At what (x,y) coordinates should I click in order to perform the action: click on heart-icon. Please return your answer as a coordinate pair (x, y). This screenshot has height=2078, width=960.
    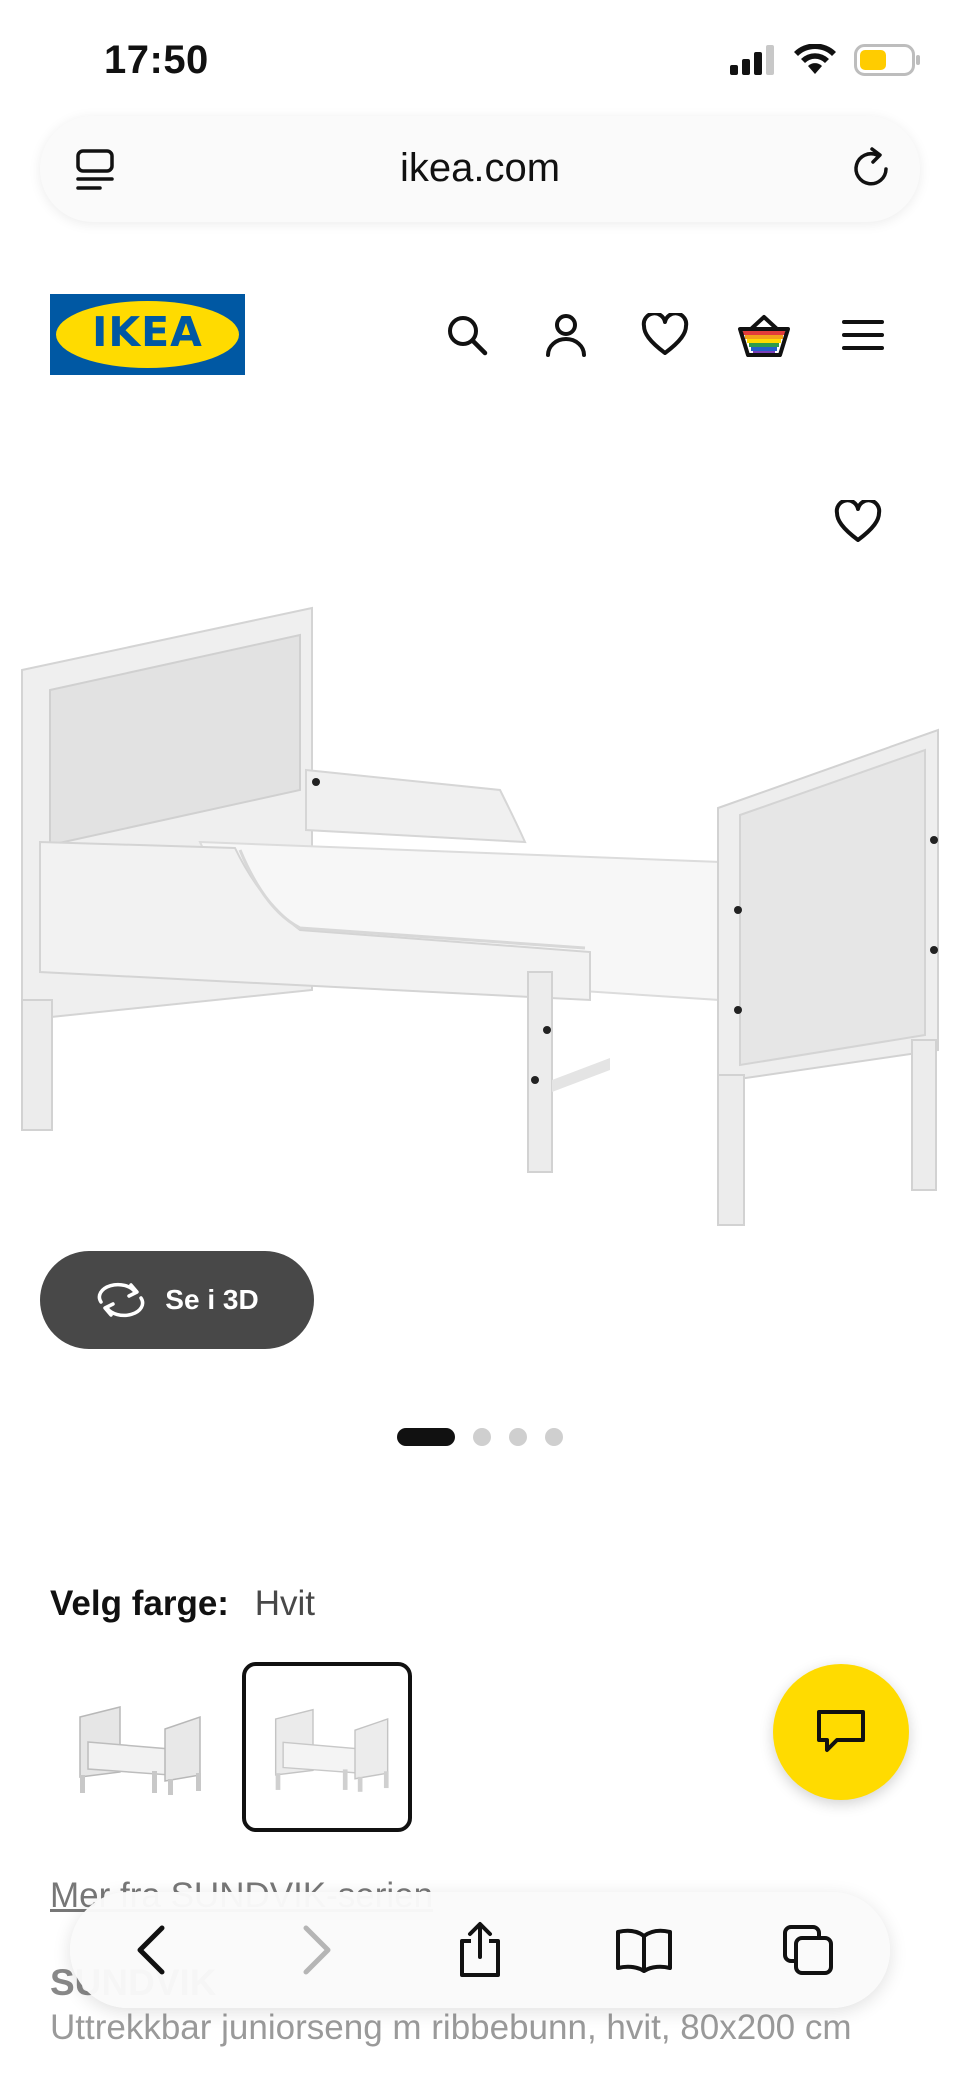
    Looking at the image, I should click on (665, 335).